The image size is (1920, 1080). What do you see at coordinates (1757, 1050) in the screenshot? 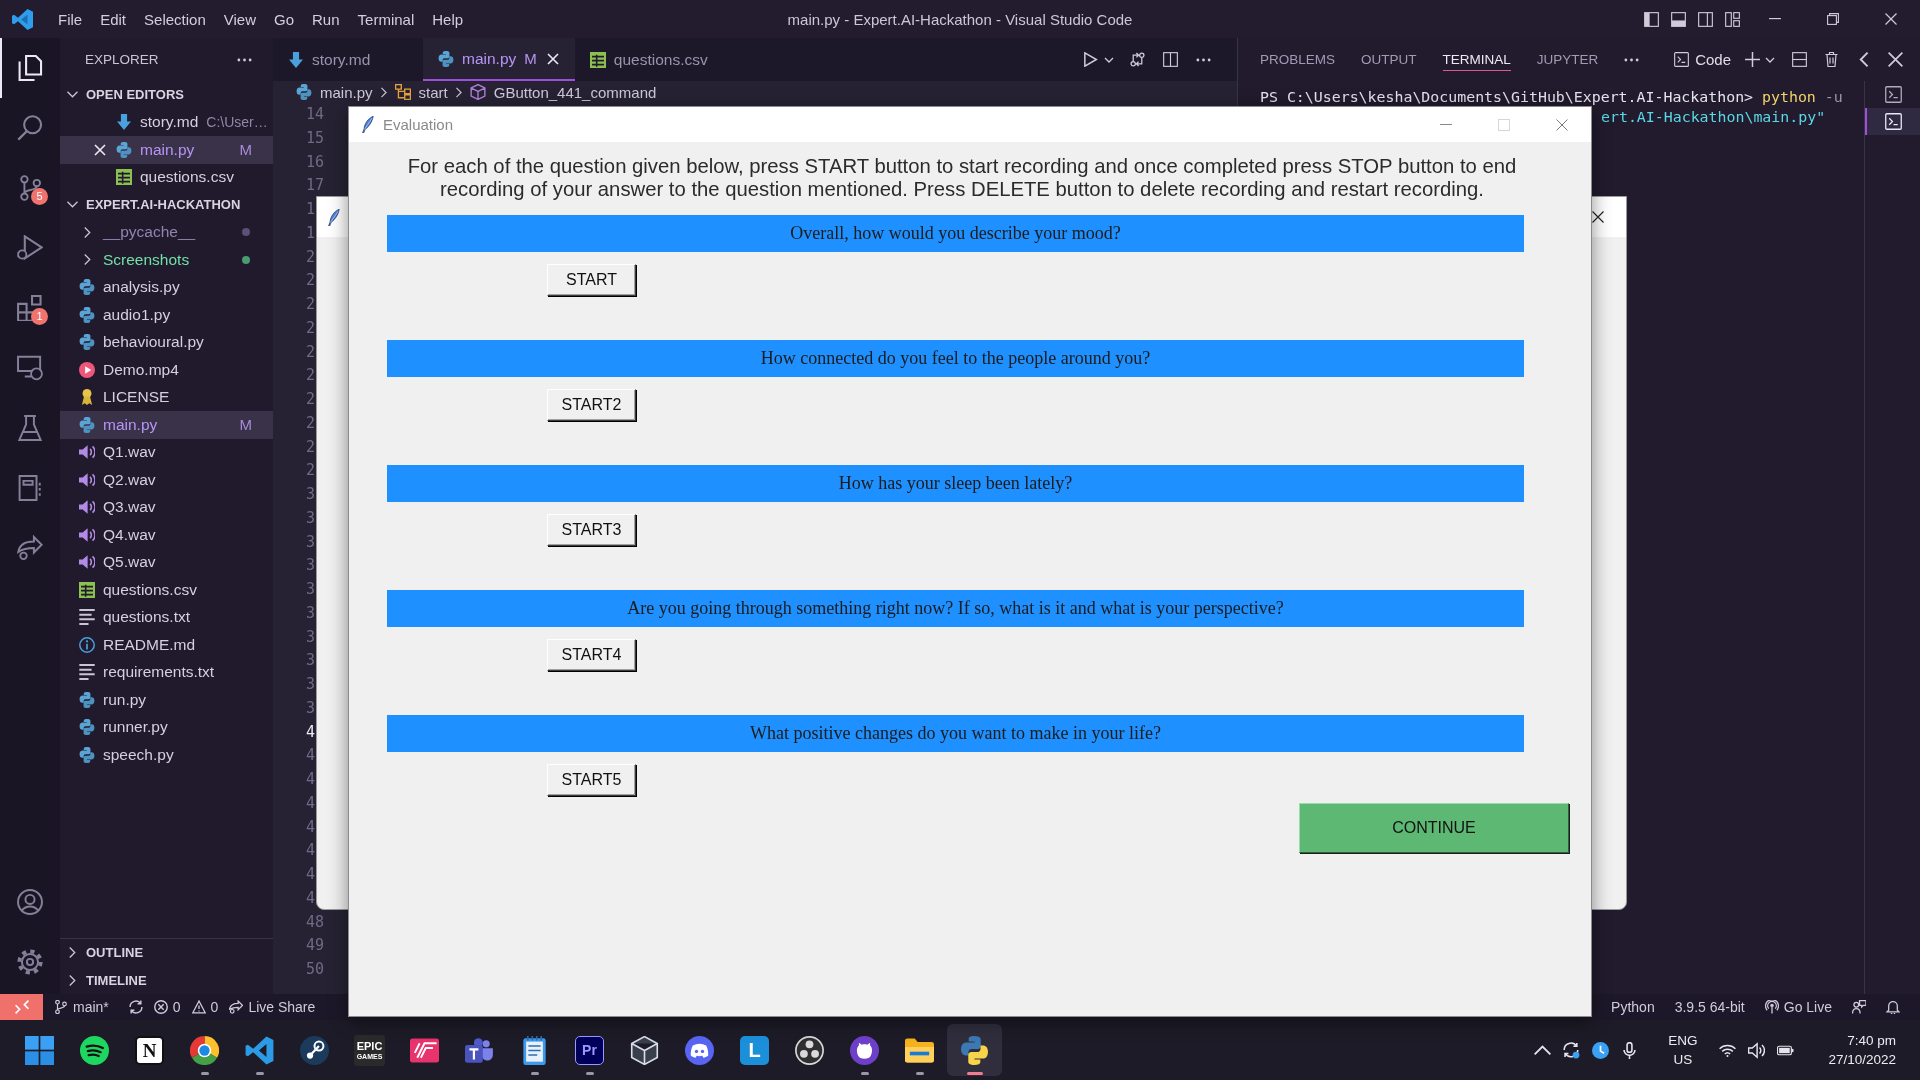
I see `speaker-icon` at bounding box center [1757, 1050].